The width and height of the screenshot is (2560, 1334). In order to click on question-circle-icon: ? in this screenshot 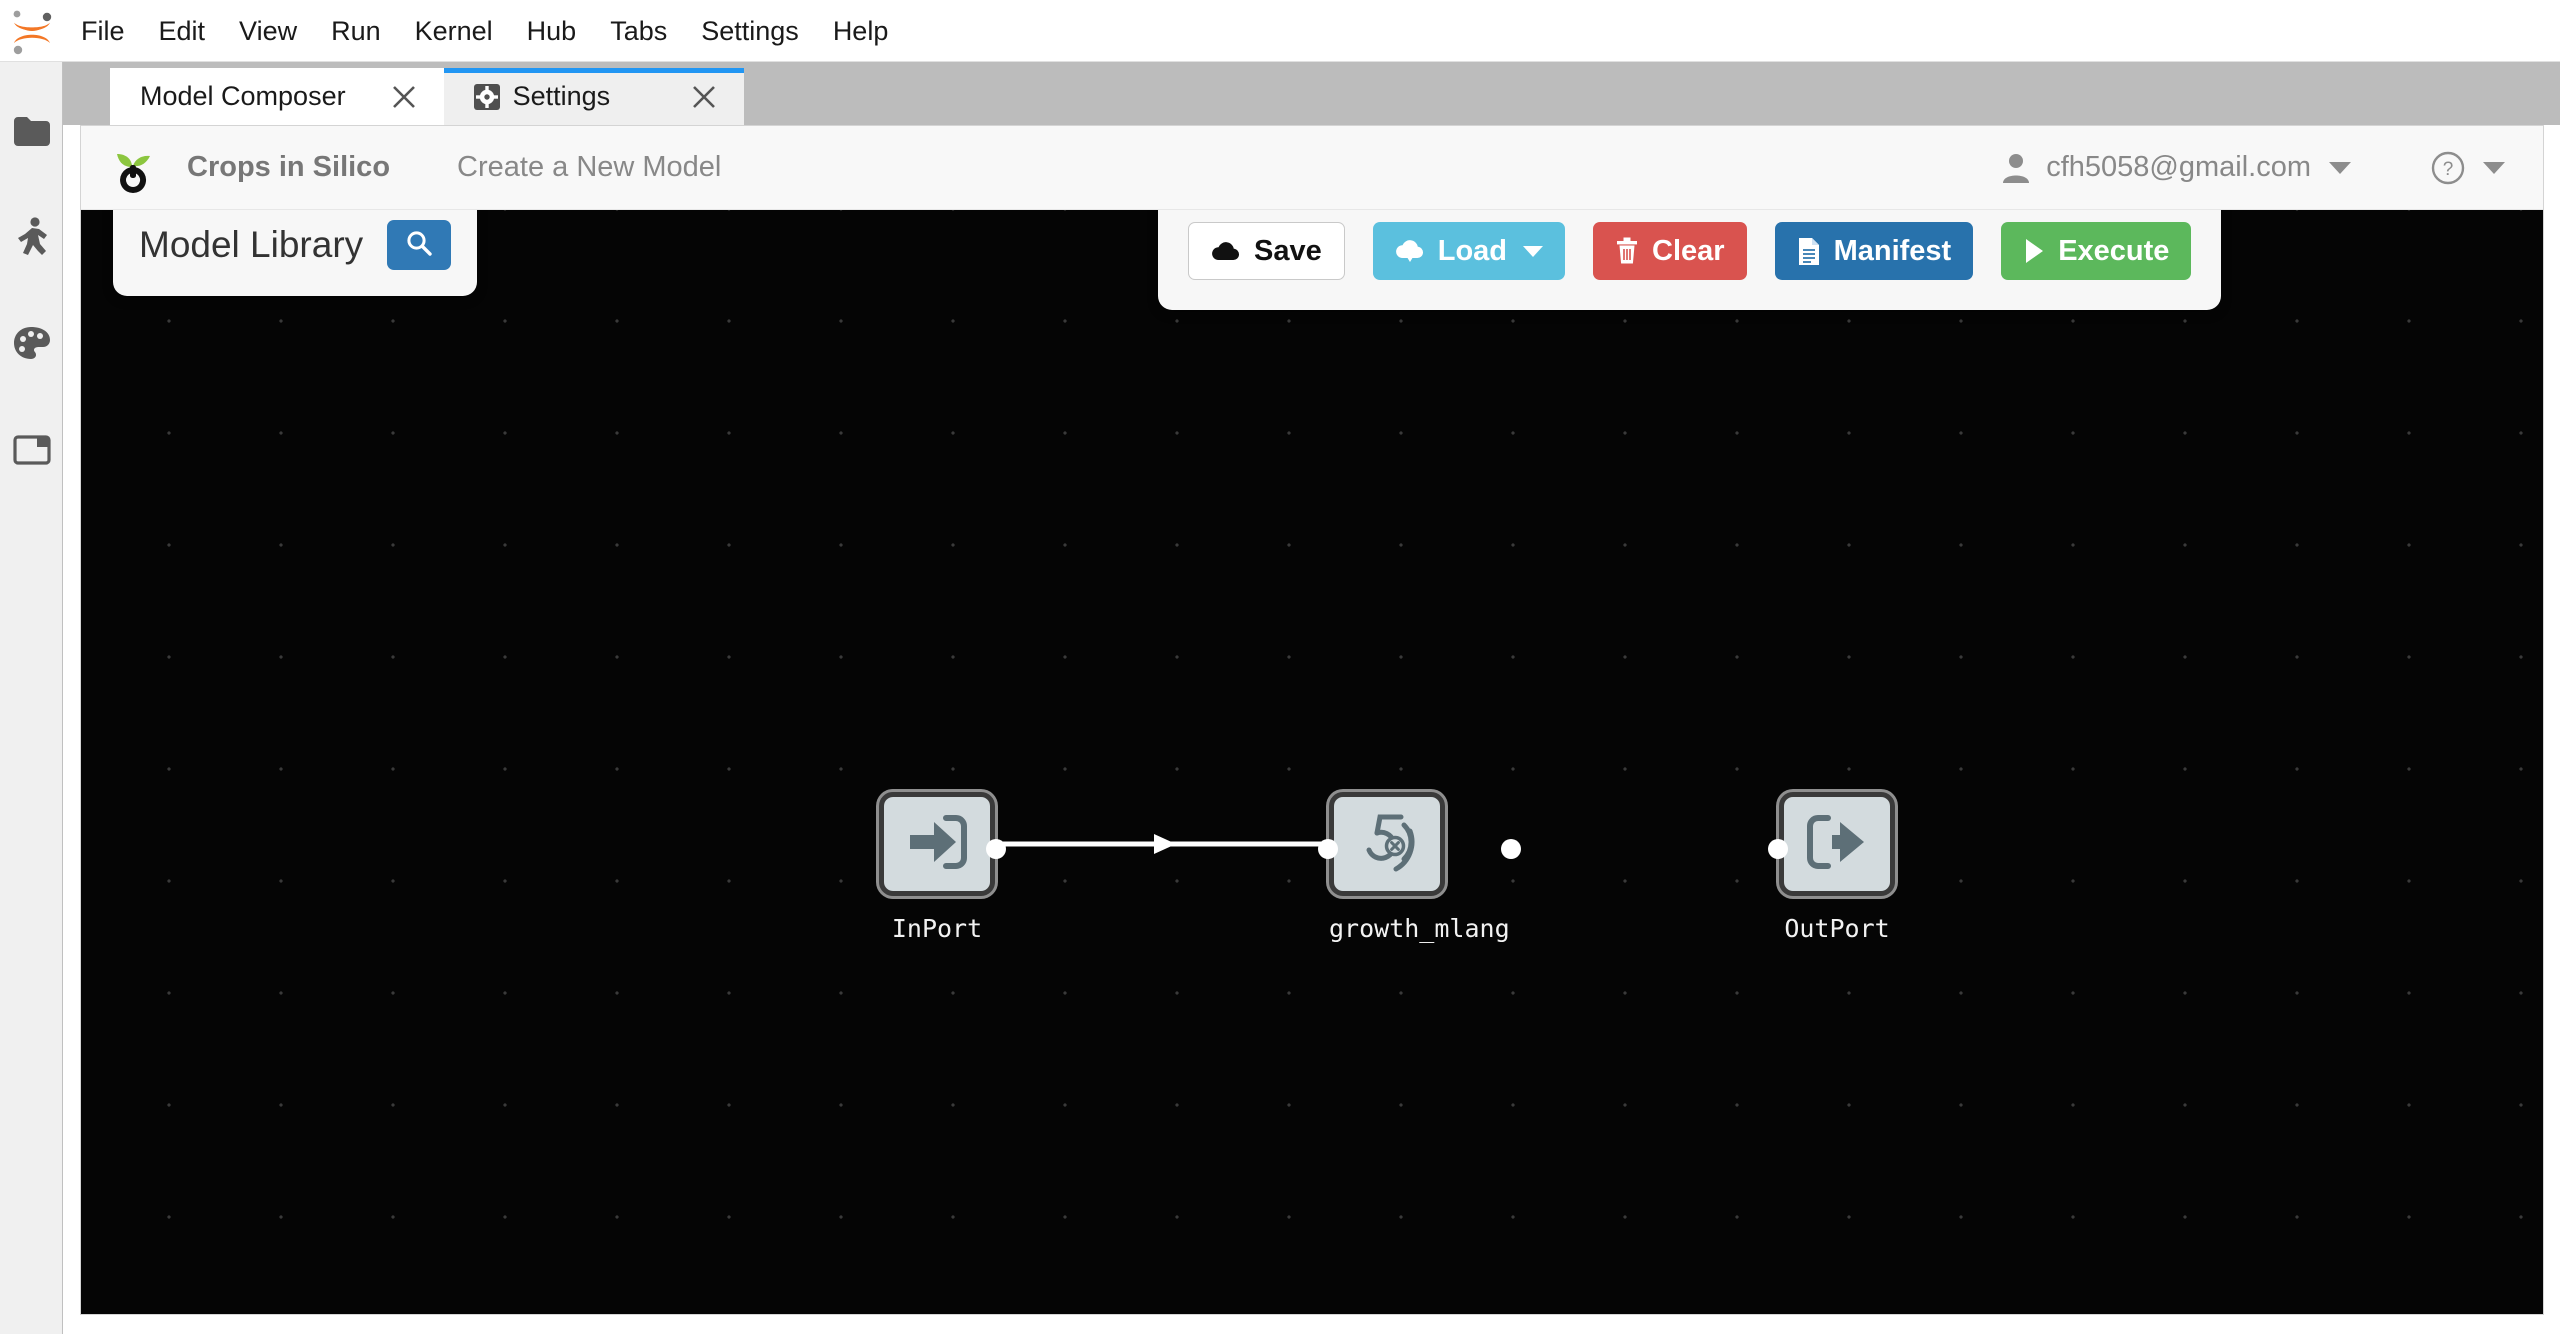, I will do `click(2448, 168)`.